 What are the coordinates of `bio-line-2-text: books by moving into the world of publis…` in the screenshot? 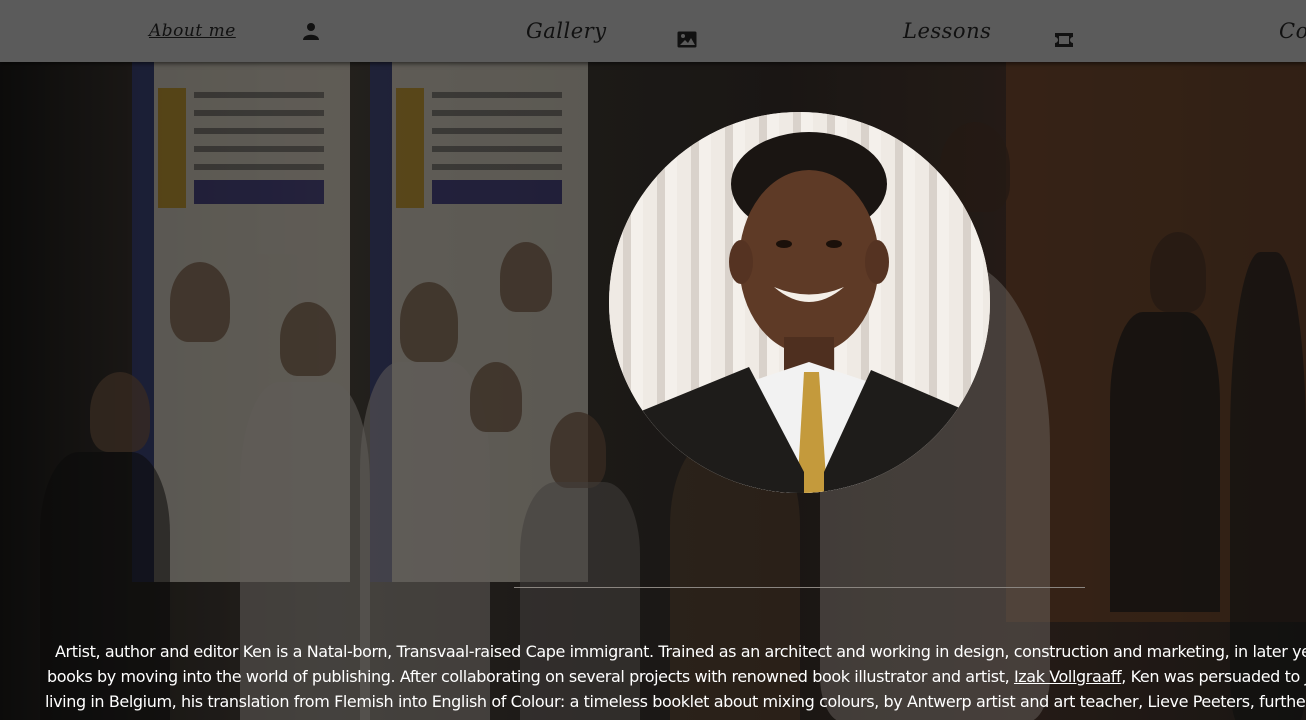 It's located at (530, 676).